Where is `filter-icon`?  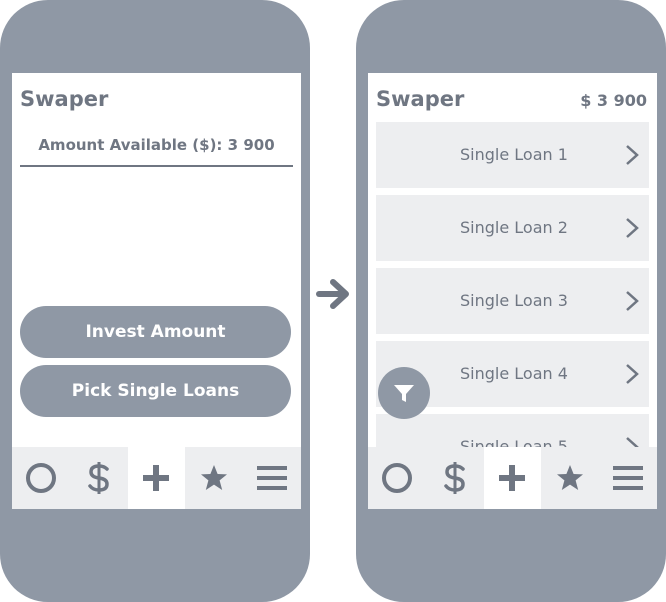 filter-icon is located at coordinates (404, 393).